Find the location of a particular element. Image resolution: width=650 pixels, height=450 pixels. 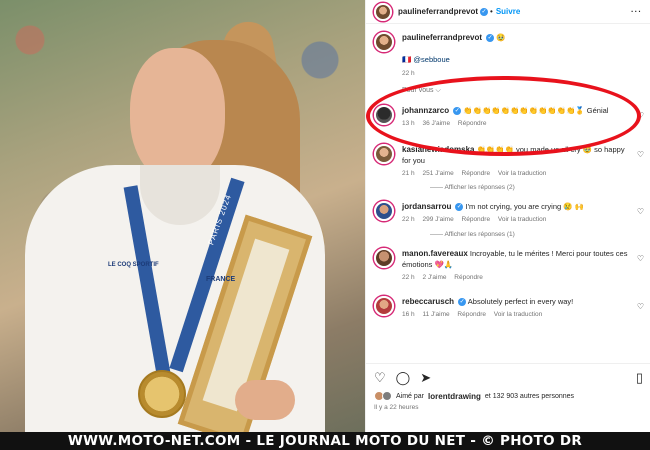

commenter-username: rebeccarusch is located at coordinates (428, 301).